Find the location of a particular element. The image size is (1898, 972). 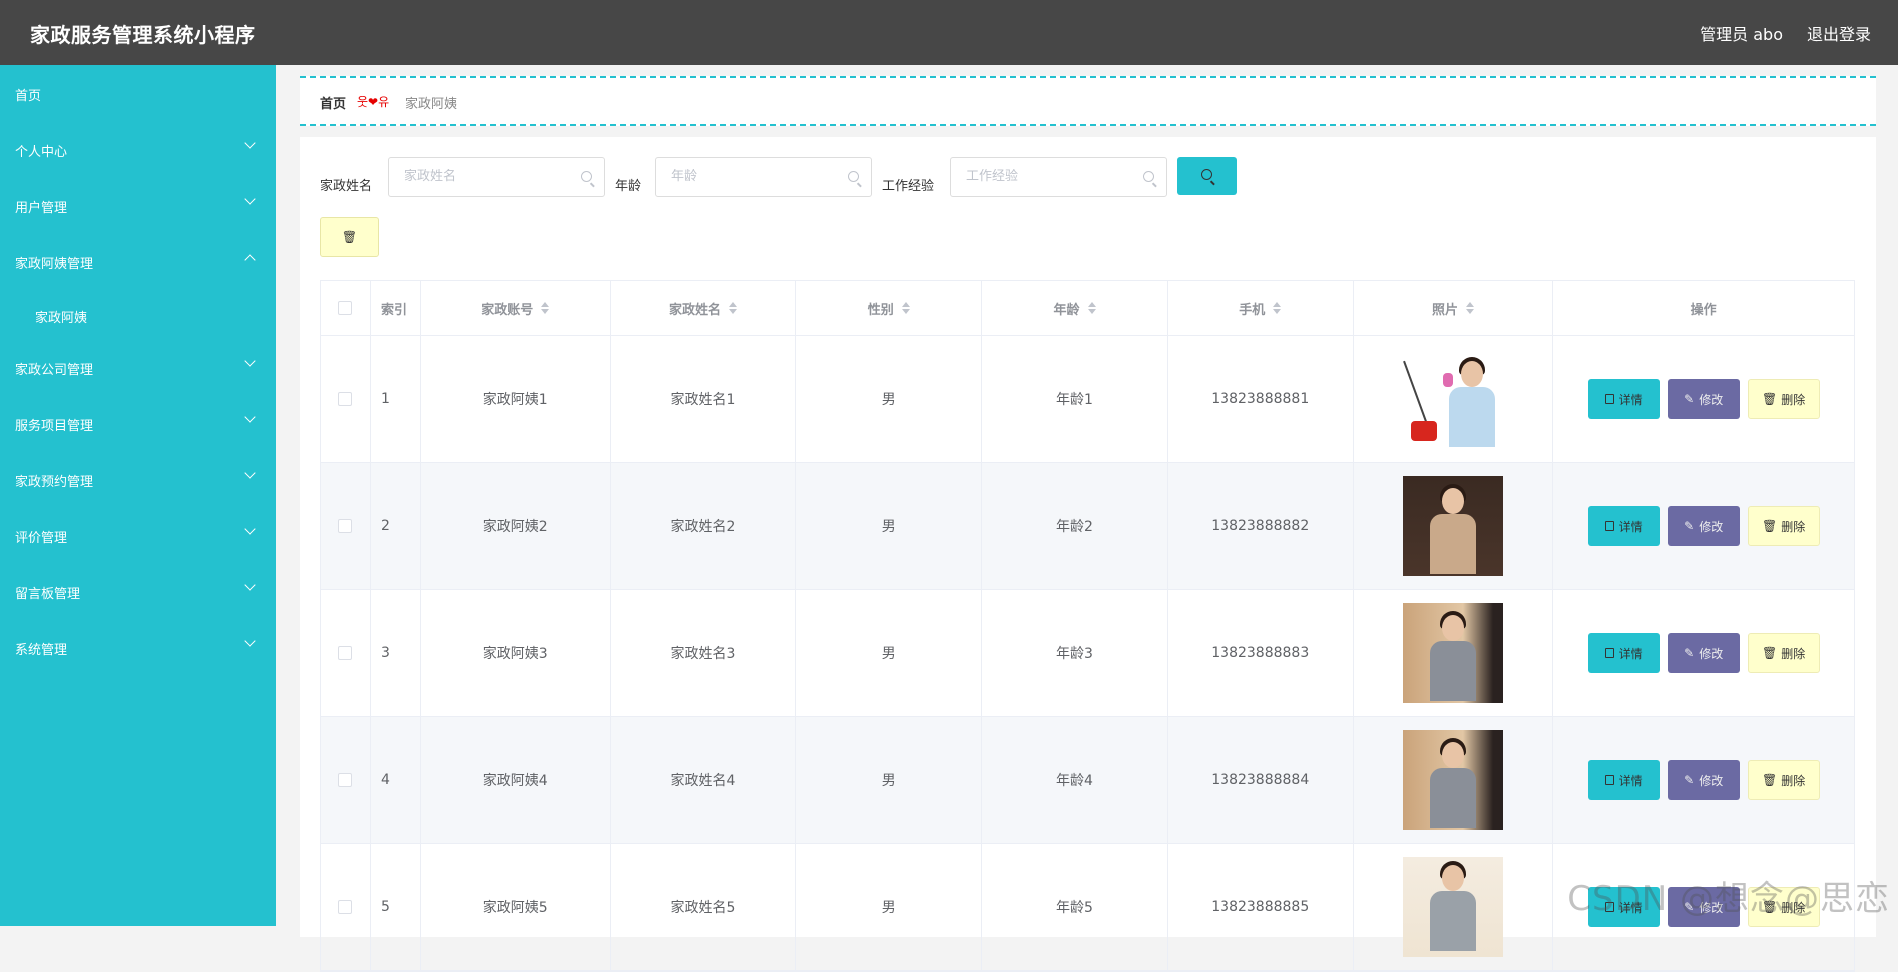

experience-search-label: 工作经验 is located at coordinates (908, 184).